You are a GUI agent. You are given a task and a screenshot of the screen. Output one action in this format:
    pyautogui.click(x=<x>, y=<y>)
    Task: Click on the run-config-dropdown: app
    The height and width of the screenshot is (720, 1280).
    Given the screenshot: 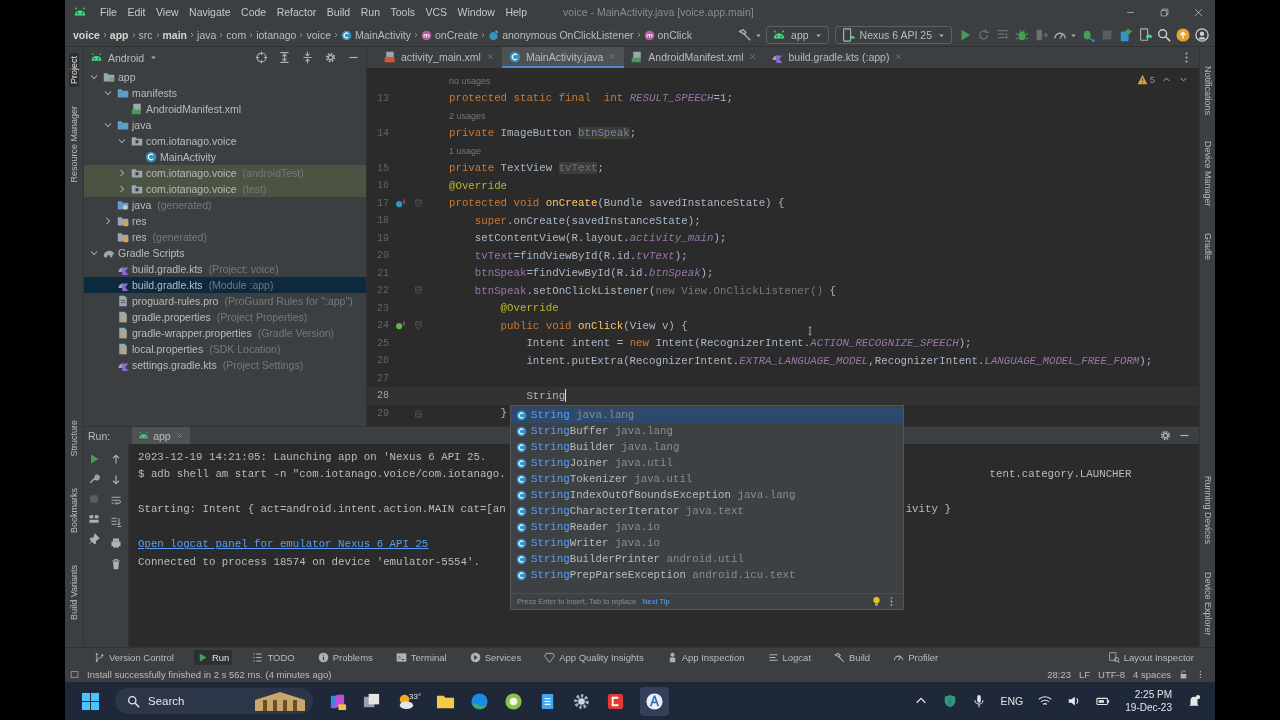 What is the action you would take?
    pyautogui.click(x=797, y=35)
    